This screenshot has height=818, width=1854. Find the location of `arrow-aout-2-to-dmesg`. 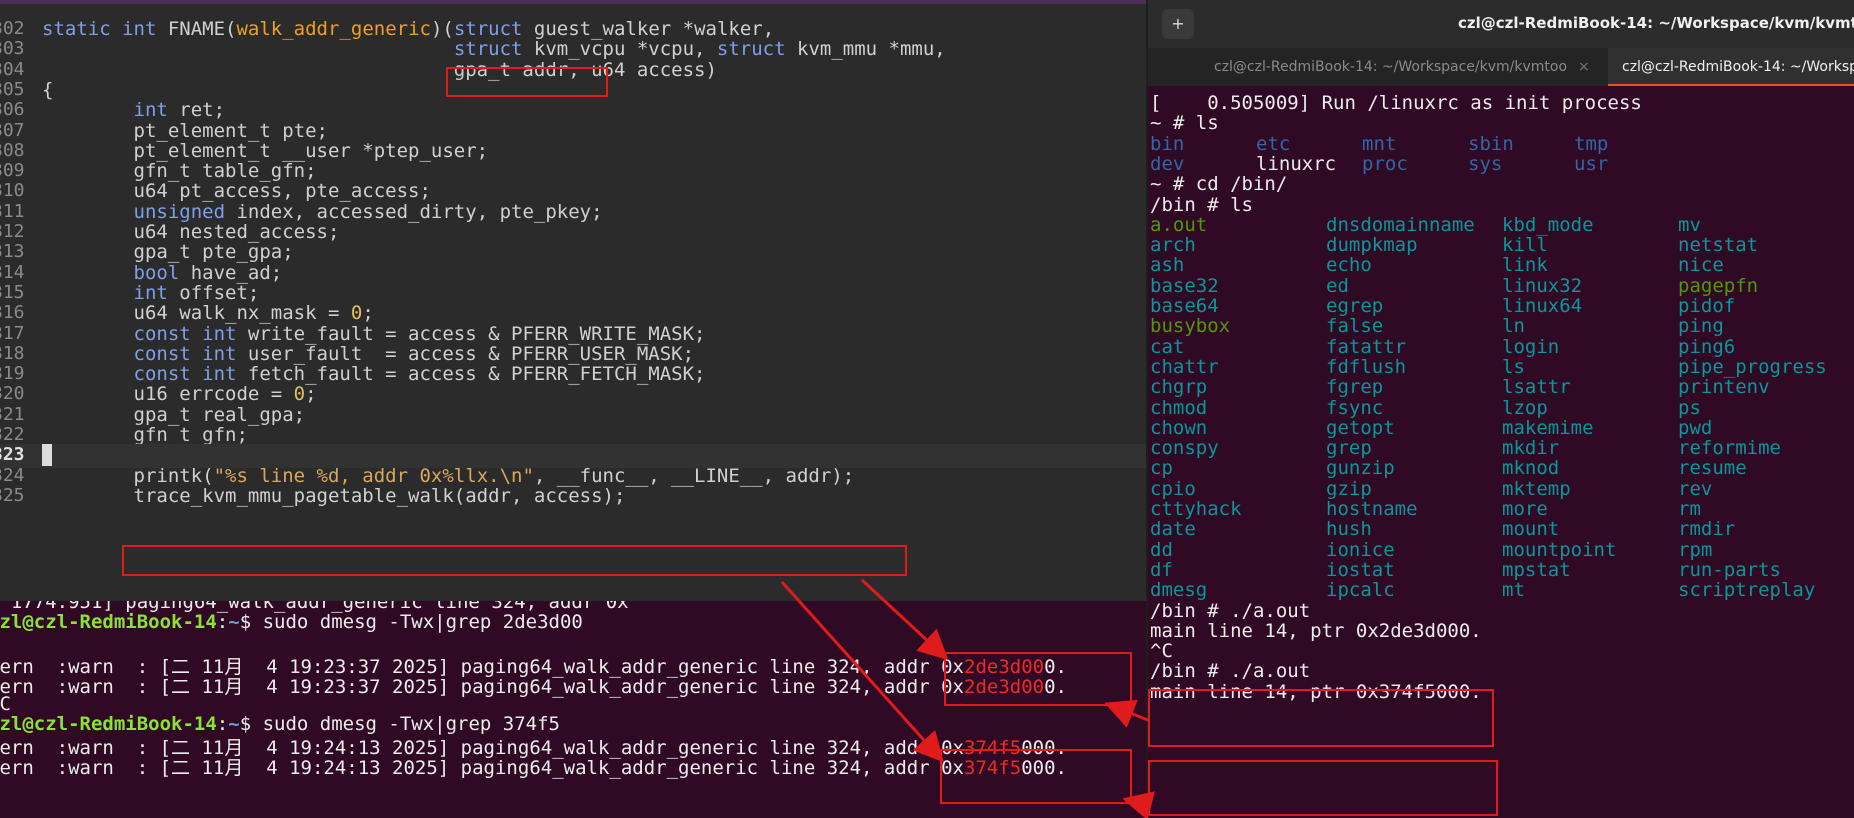

arrow-aout-2-to-dmesg is located at coordinates (1138, 804).